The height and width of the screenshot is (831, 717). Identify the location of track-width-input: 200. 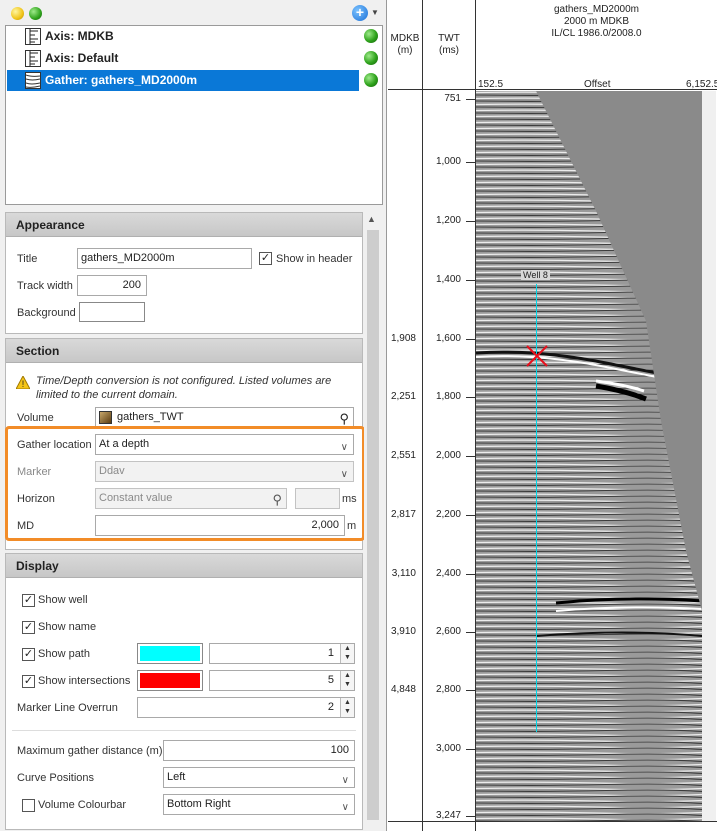
(112, 285).